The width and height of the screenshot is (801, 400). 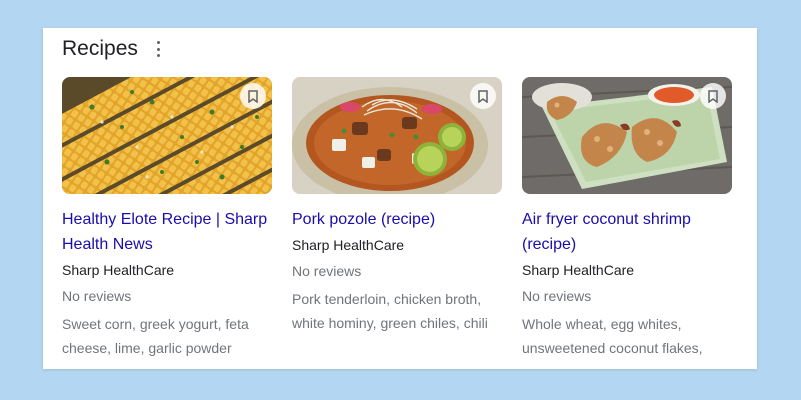 What do you see at coordinates (100, 48) in the screenshot?
I see `section-title: Recipes` at bounding box center [100, 48].